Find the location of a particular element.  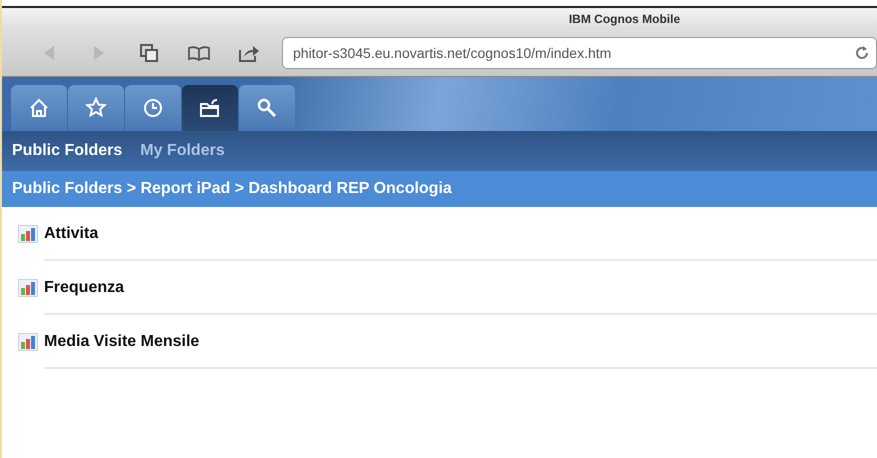

tab is located at coordinates (210, 108).